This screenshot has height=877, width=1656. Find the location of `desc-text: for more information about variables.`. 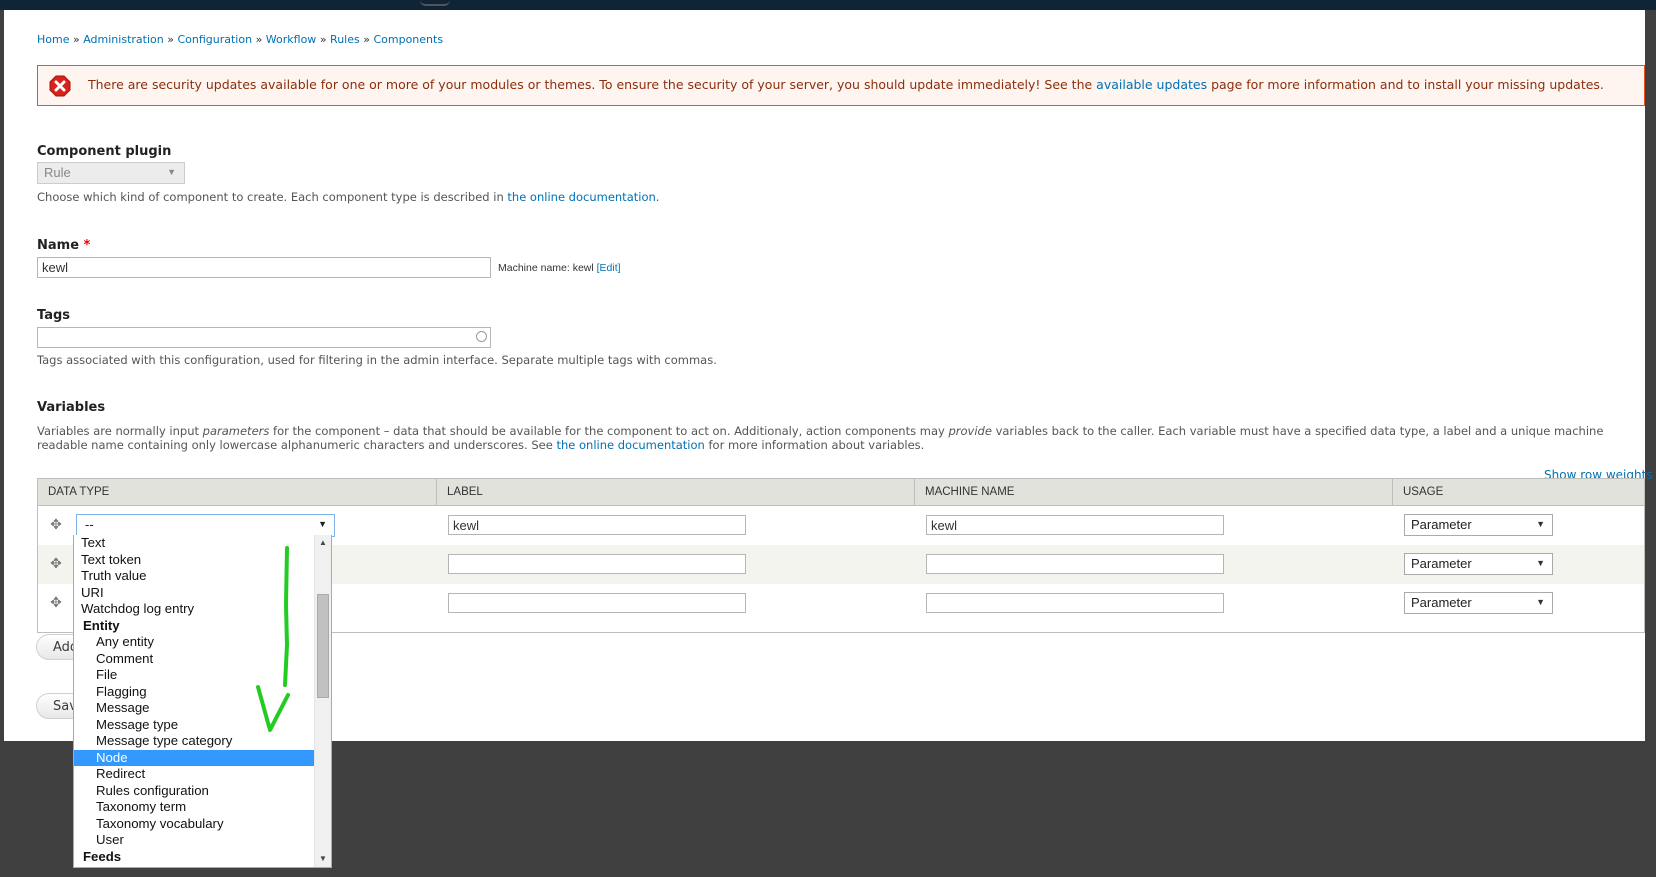

desc-text: for more information about variables. is located at coordinates (814, 445).